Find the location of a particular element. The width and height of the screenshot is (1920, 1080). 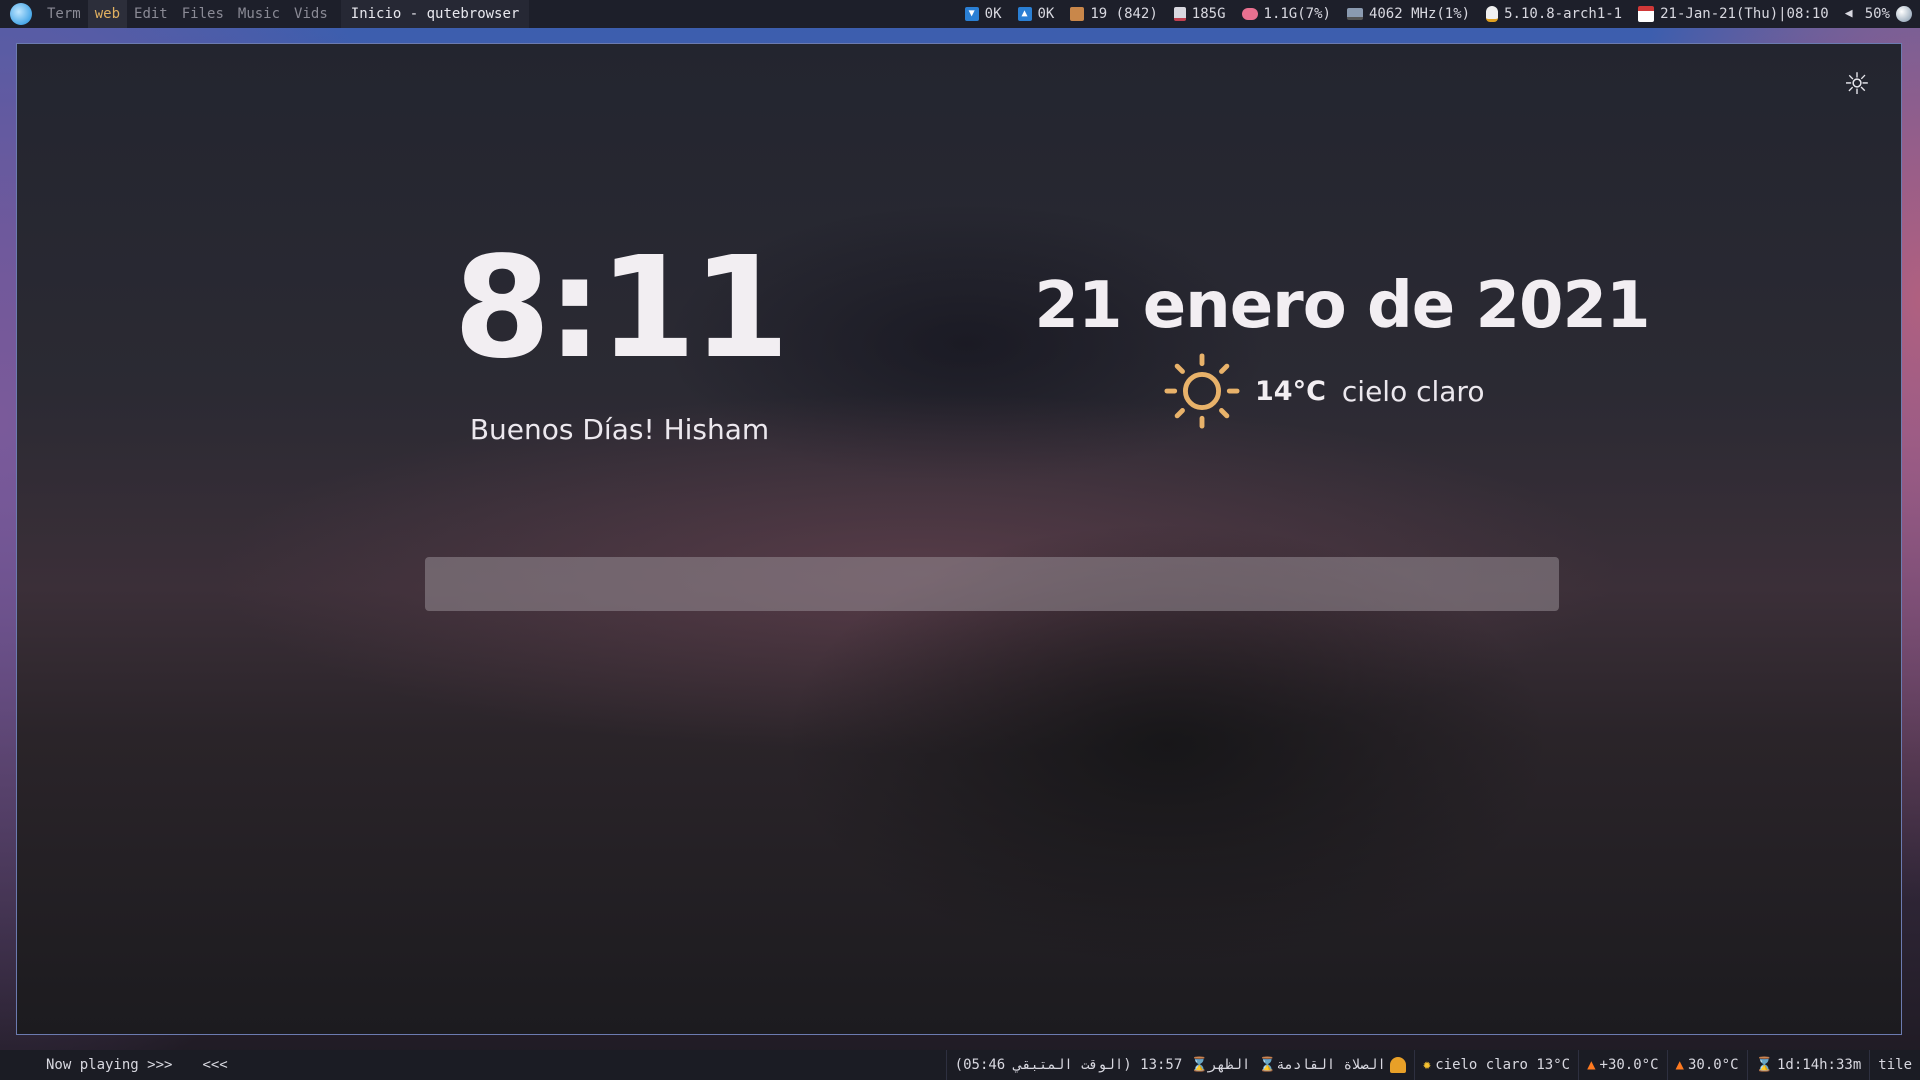

workspace-web: web is located at coordinates (107, 14).